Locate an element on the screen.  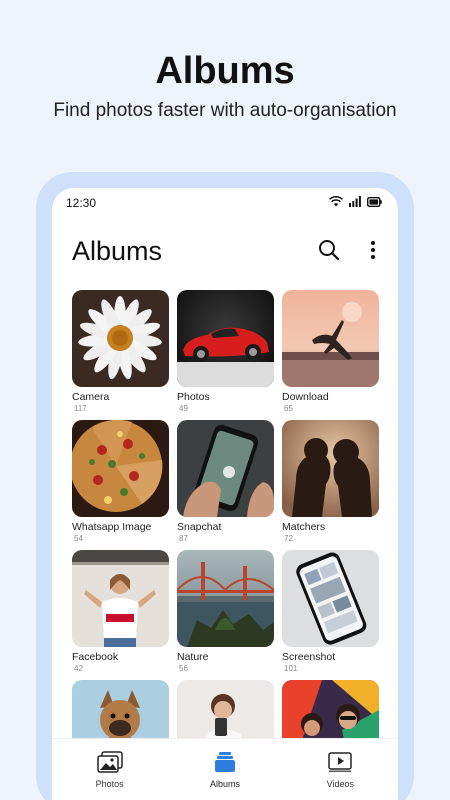
album-count: 65 is located at coordinates (288, 408).